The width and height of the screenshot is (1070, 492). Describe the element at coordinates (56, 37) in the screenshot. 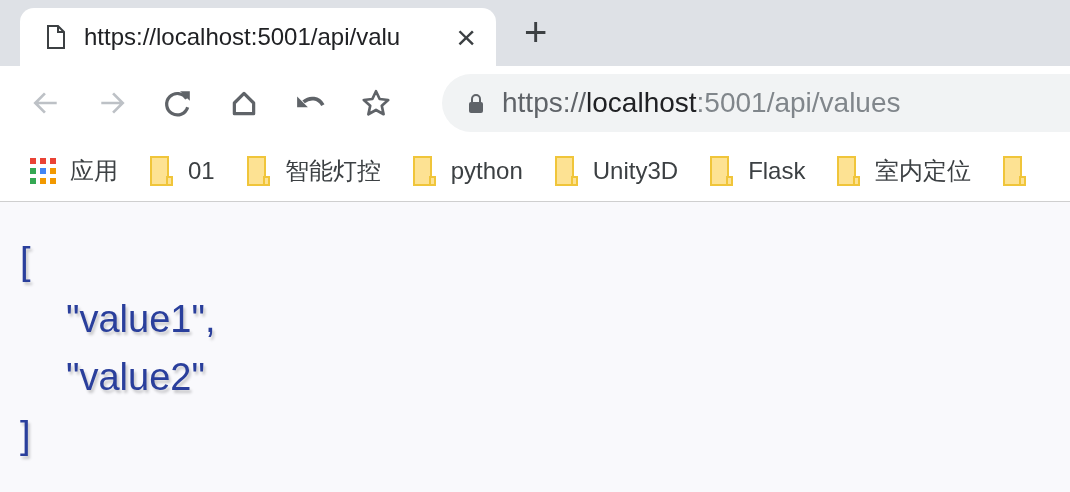

I see `page-icon` at that location.